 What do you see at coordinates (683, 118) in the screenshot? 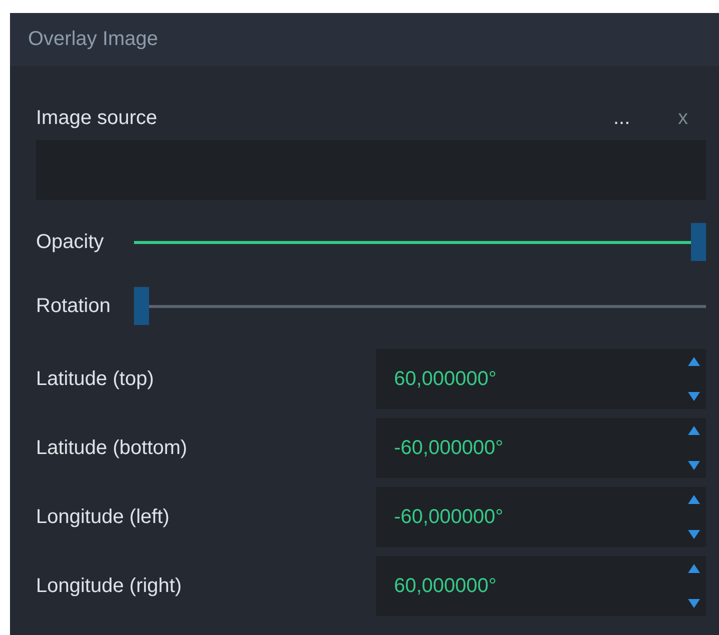
I see `clear-button: x` at bounding box center [683, 118].